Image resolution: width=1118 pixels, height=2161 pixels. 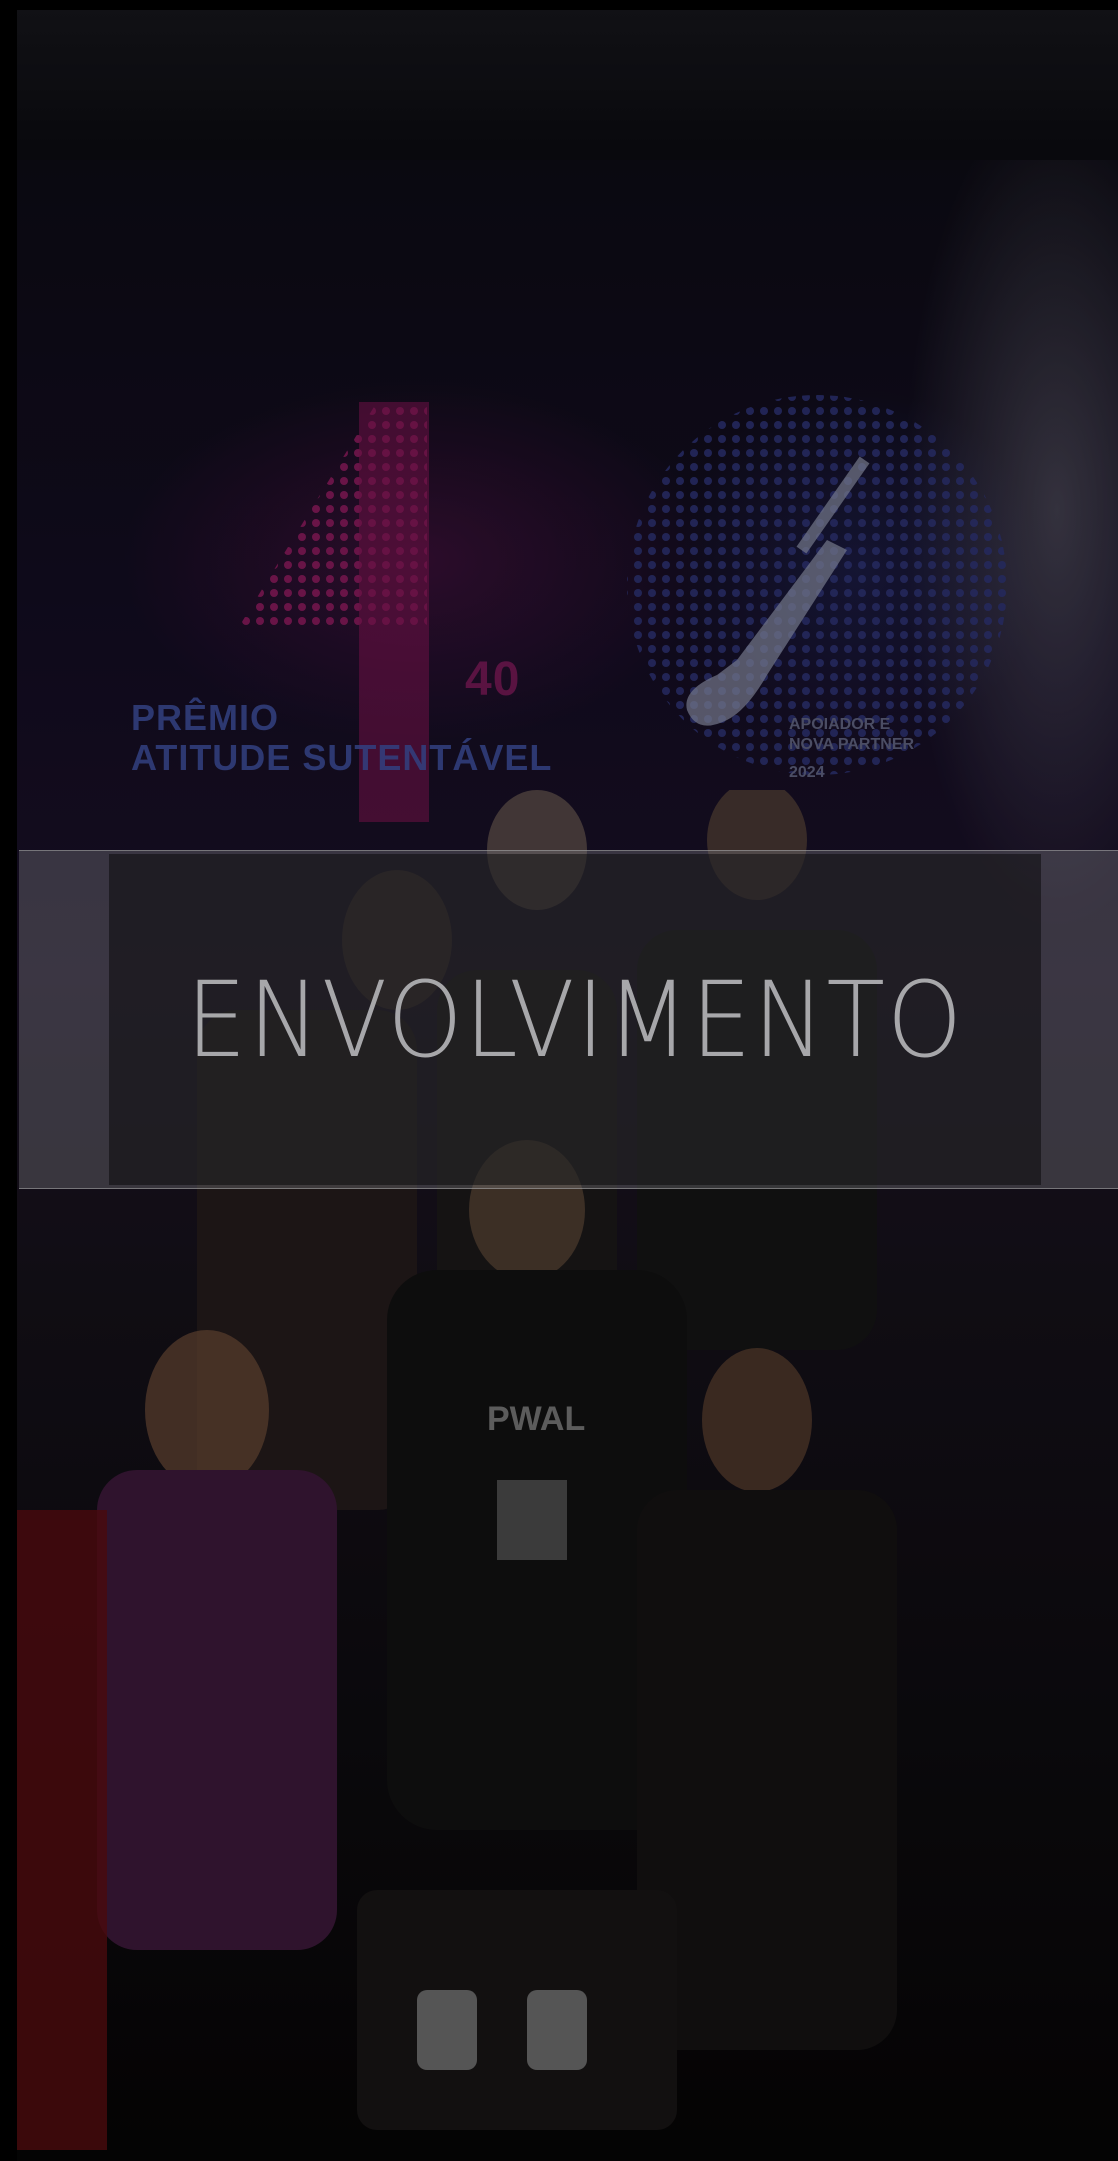 I want to click on hero-title: ENVOLVIMENTO, so click(x=574, y=1019).